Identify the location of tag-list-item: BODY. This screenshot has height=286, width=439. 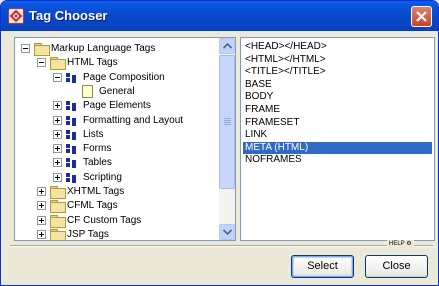
(337, 97).